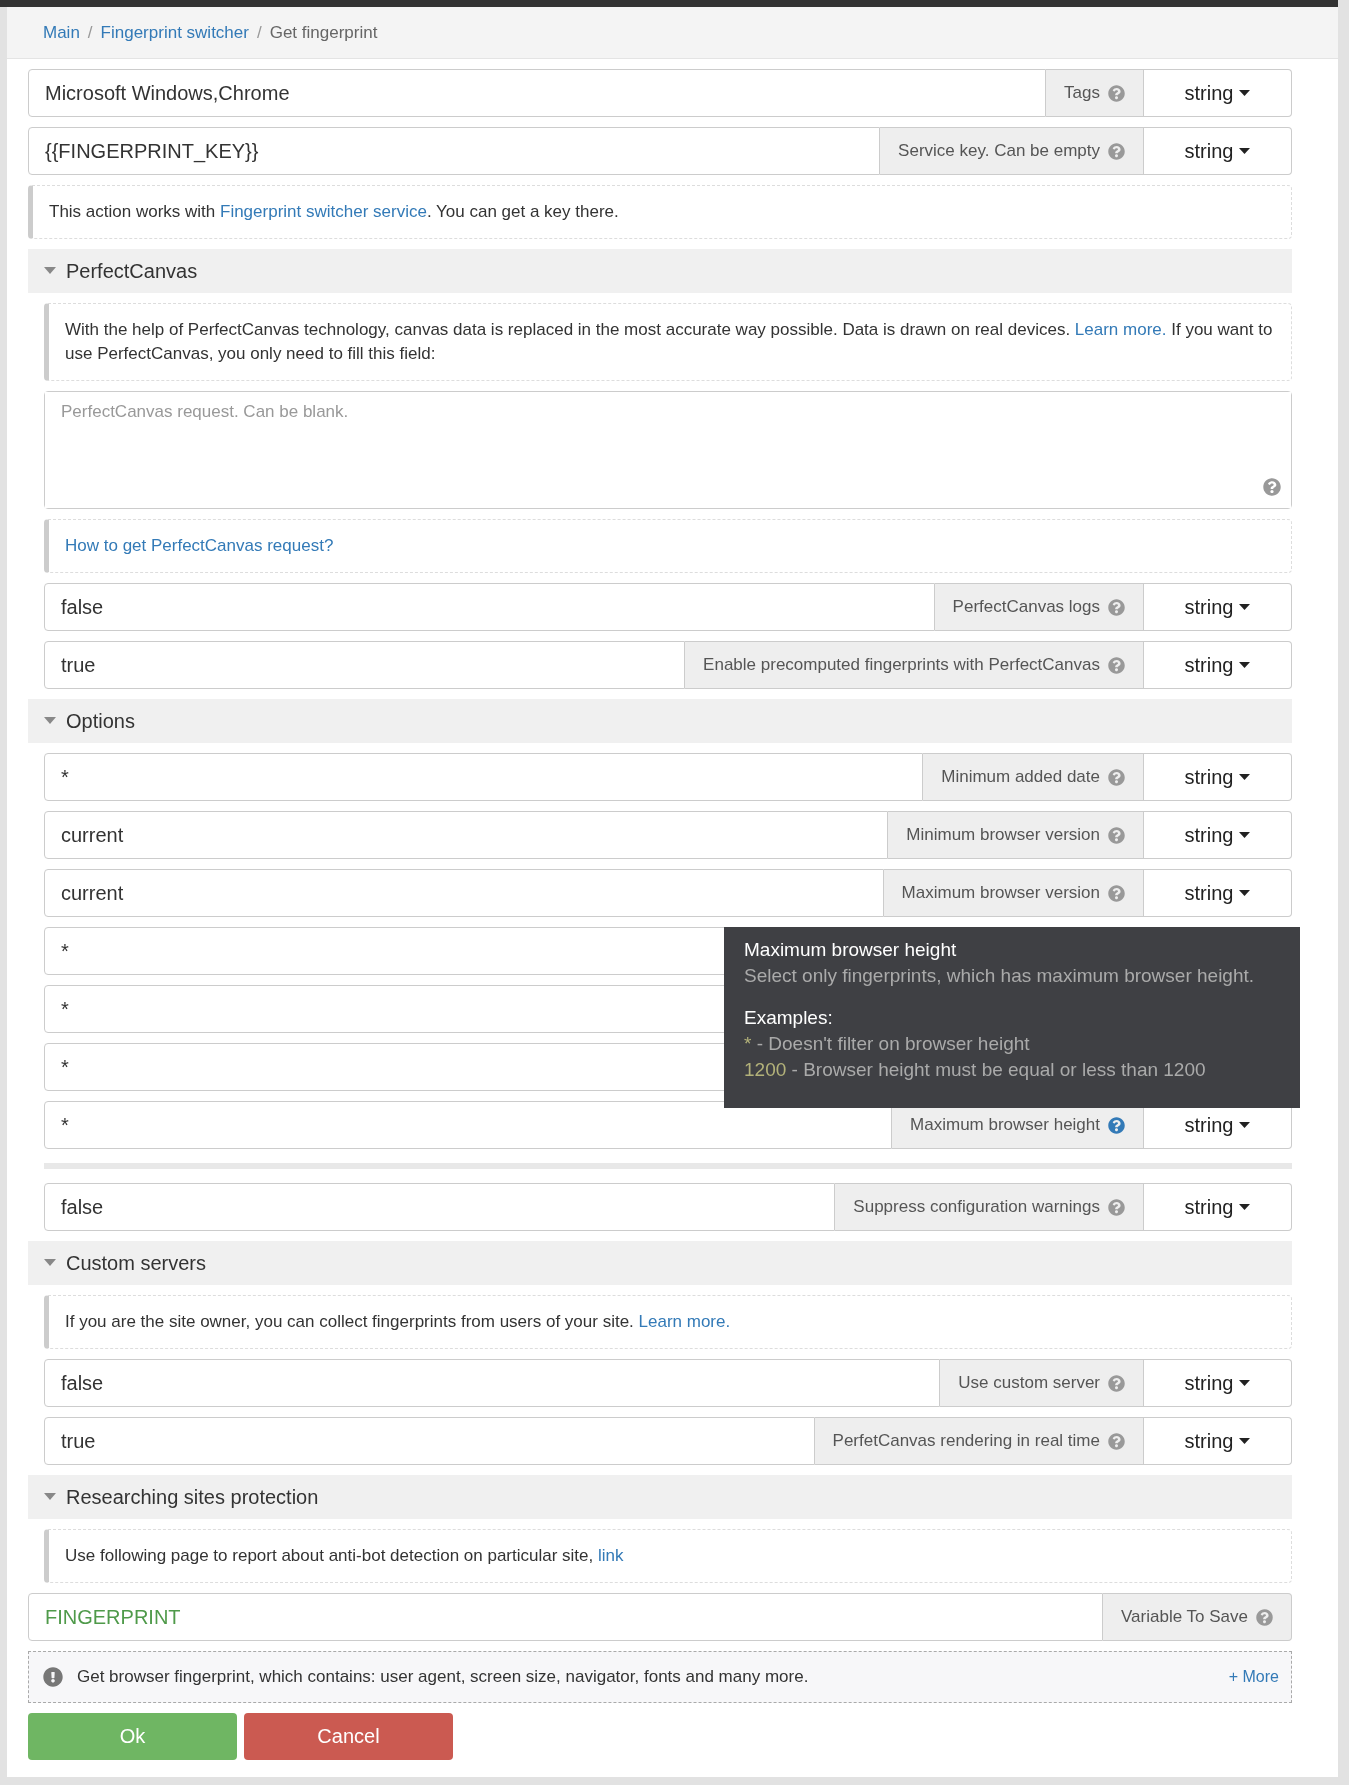 Image resolution: width=1349 pixels, height=1785 pixels. Describe the element at coordinates (660, 1263) in the screenshot. I see `section-header: Custom servers` at that location.